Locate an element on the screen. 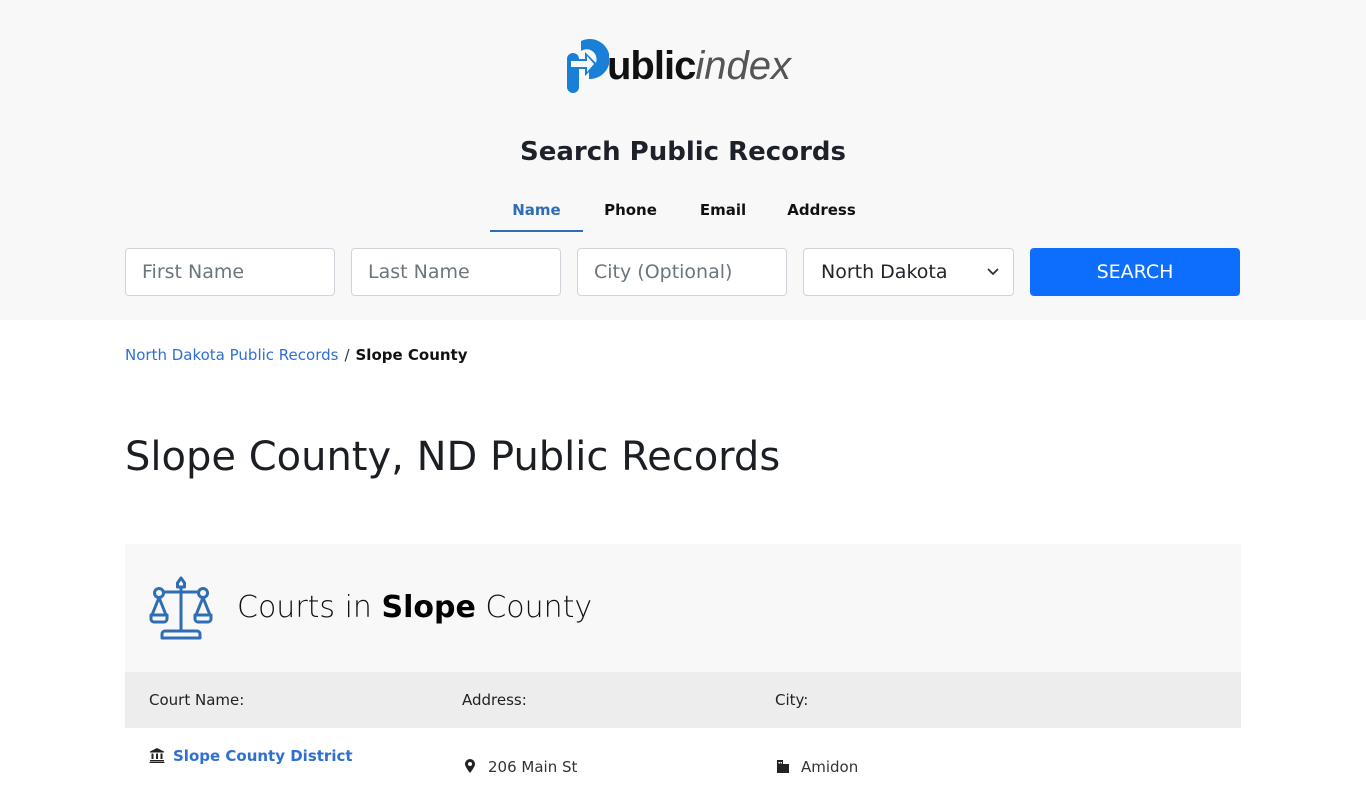 The width and height of the screenshot is (1366, 788). courts-title: Courts in Slope County is located at coordinates (414, 607).